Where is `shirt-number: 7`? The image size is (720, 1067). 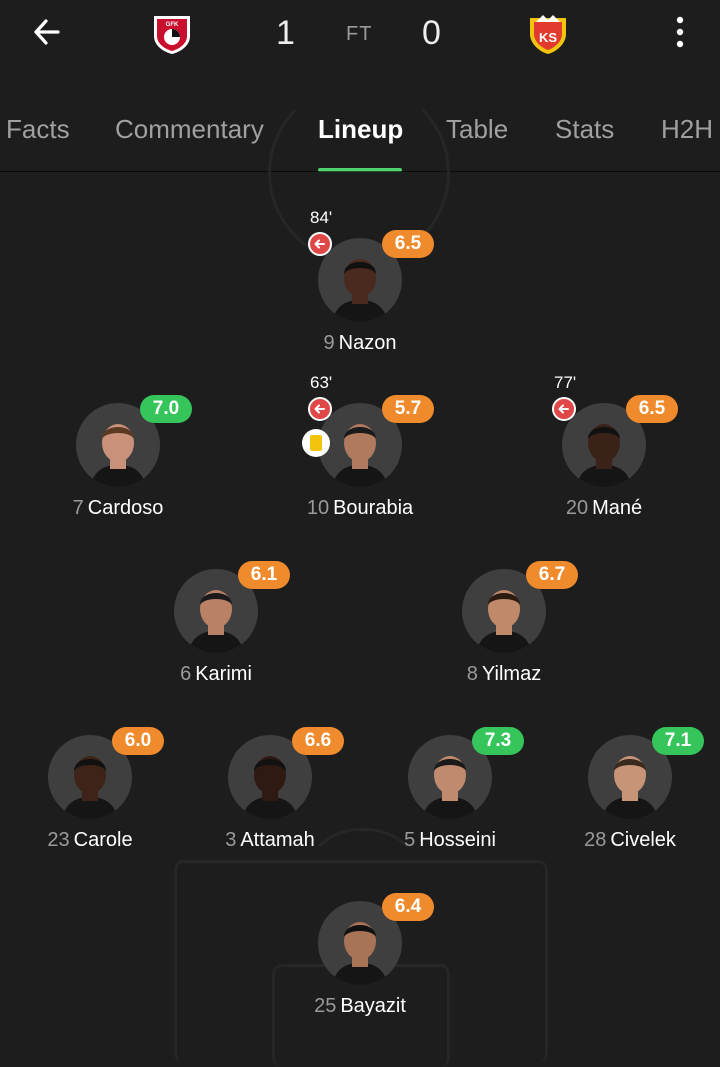 shirt-number: 7 is located at coordinates (78, 508).